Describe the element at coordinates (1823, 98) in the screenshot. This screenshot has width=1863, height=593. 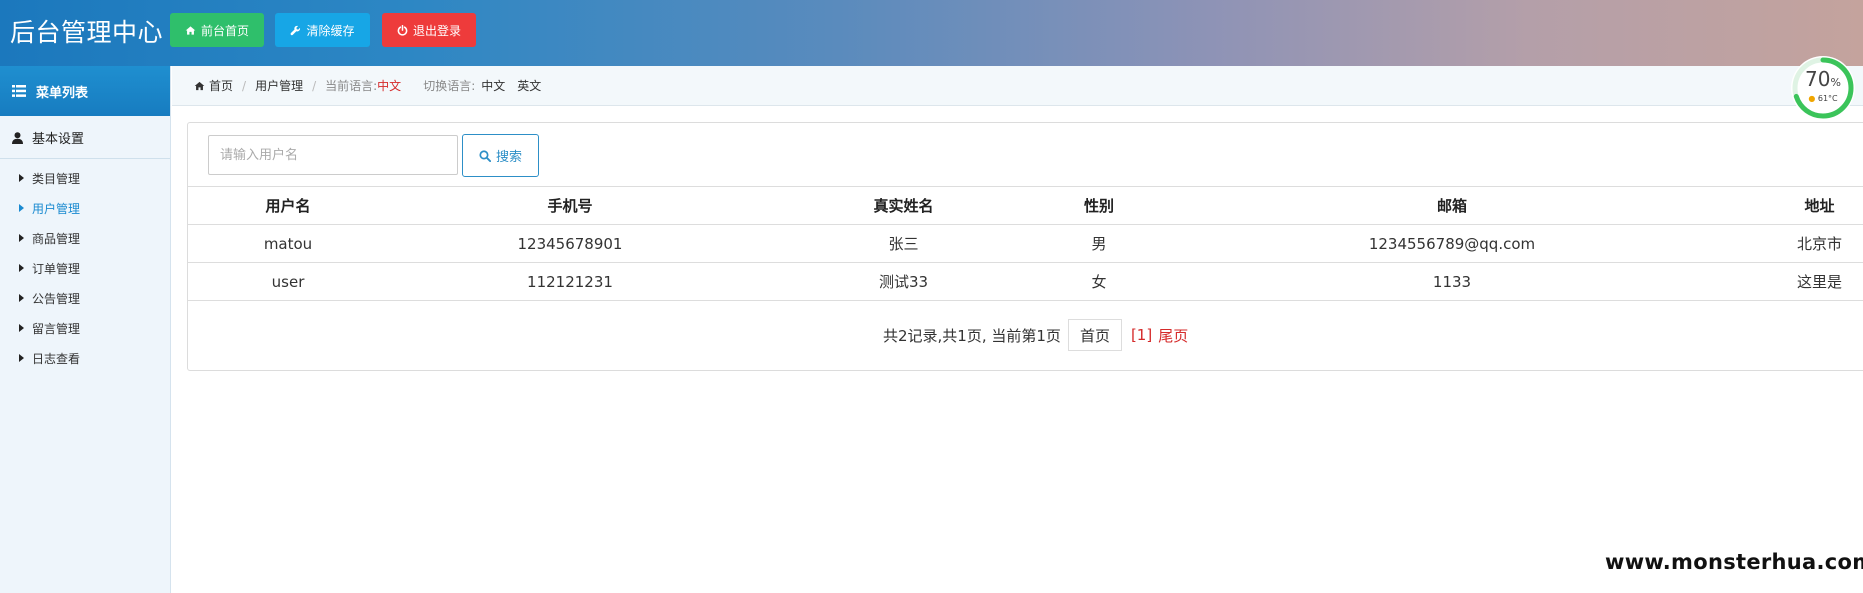
I see `gauge-temperature: ● 61°C` at that location.